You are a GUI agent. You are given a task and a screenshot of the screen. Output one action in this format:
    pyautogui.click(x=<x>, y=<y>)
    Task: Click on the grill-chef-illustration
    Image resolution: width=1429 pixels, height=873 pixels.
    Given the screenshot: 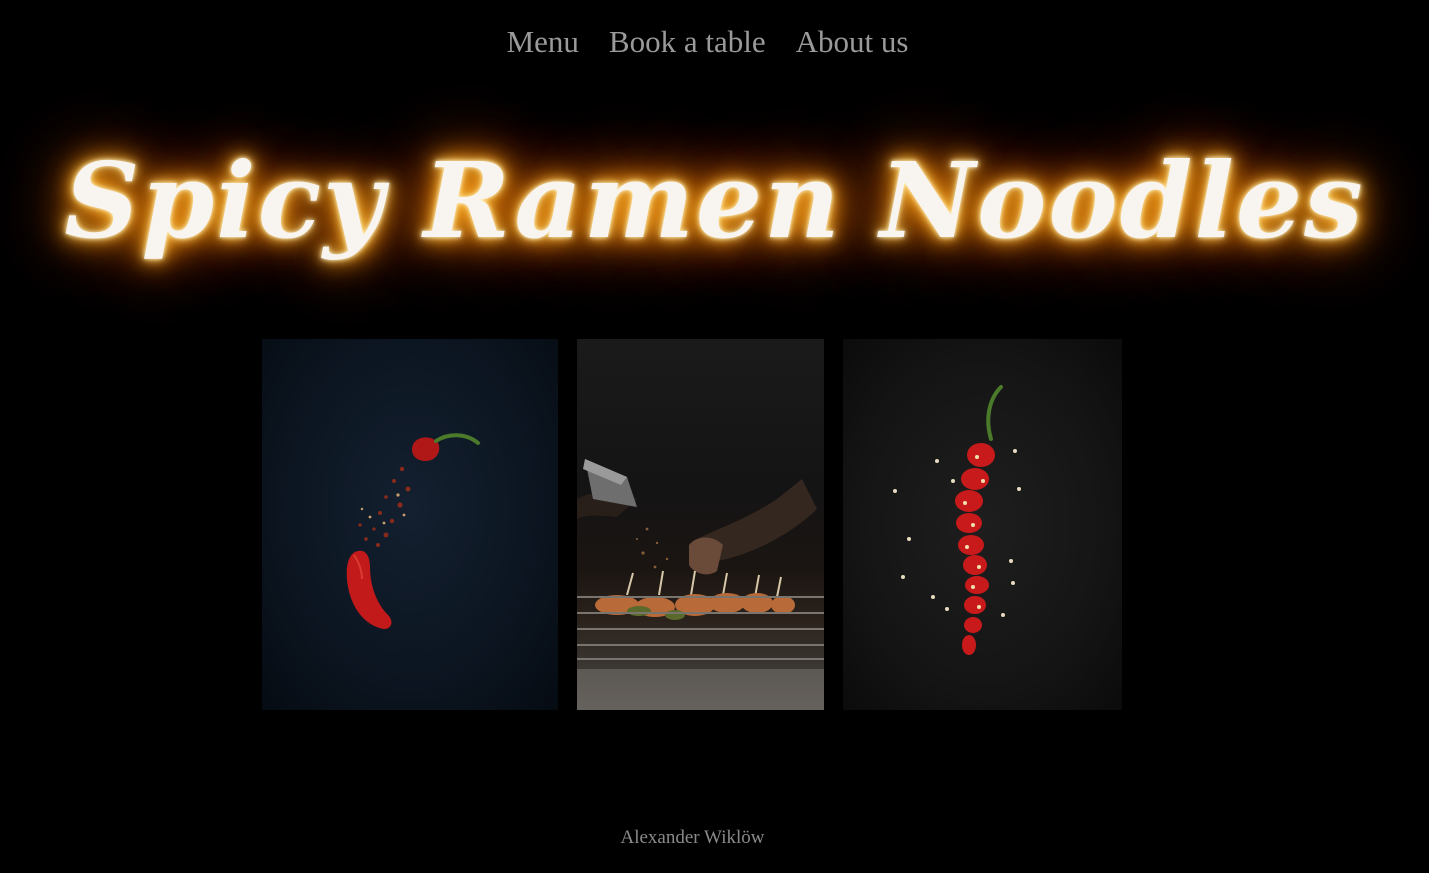 What is the action you would take?
    pyautogui.click(x=700, y=584)
    